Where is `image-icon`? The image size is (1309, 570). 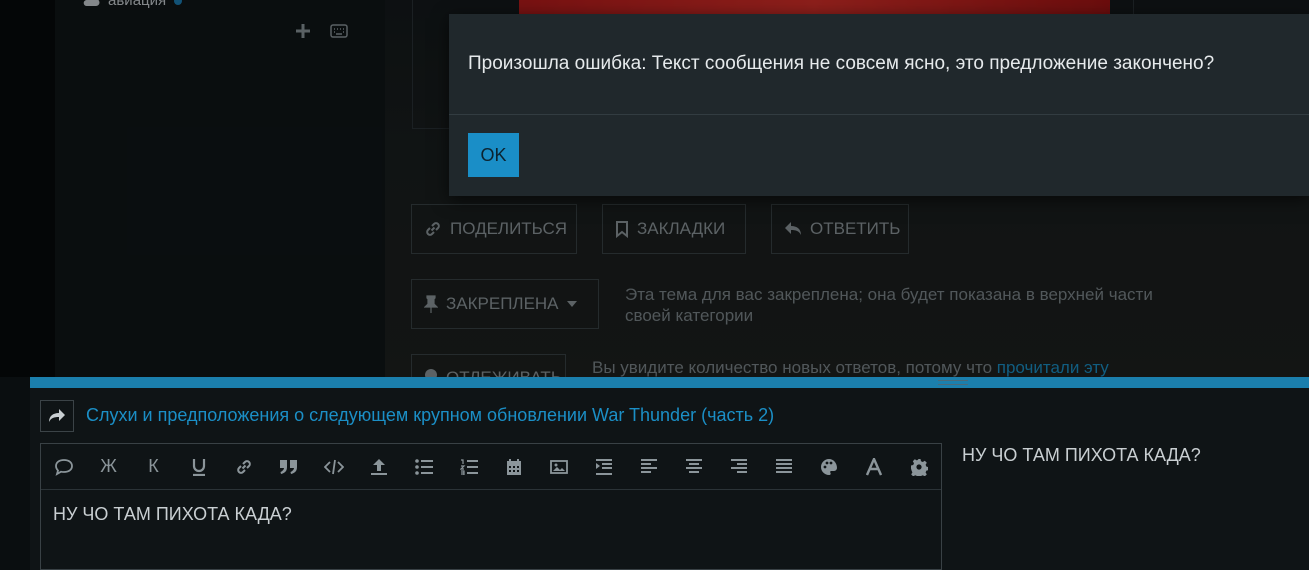
image-icon is located at coordinates (558, 466).